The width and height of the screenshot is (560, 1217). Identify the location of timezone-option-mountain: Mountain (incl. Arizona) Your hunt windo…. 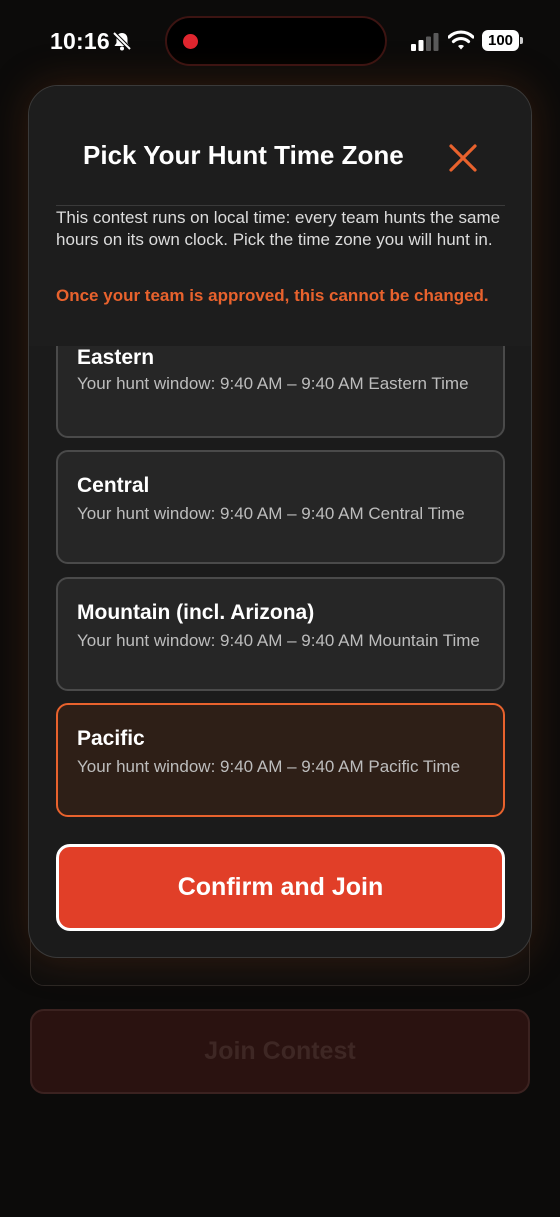
(280, 634).